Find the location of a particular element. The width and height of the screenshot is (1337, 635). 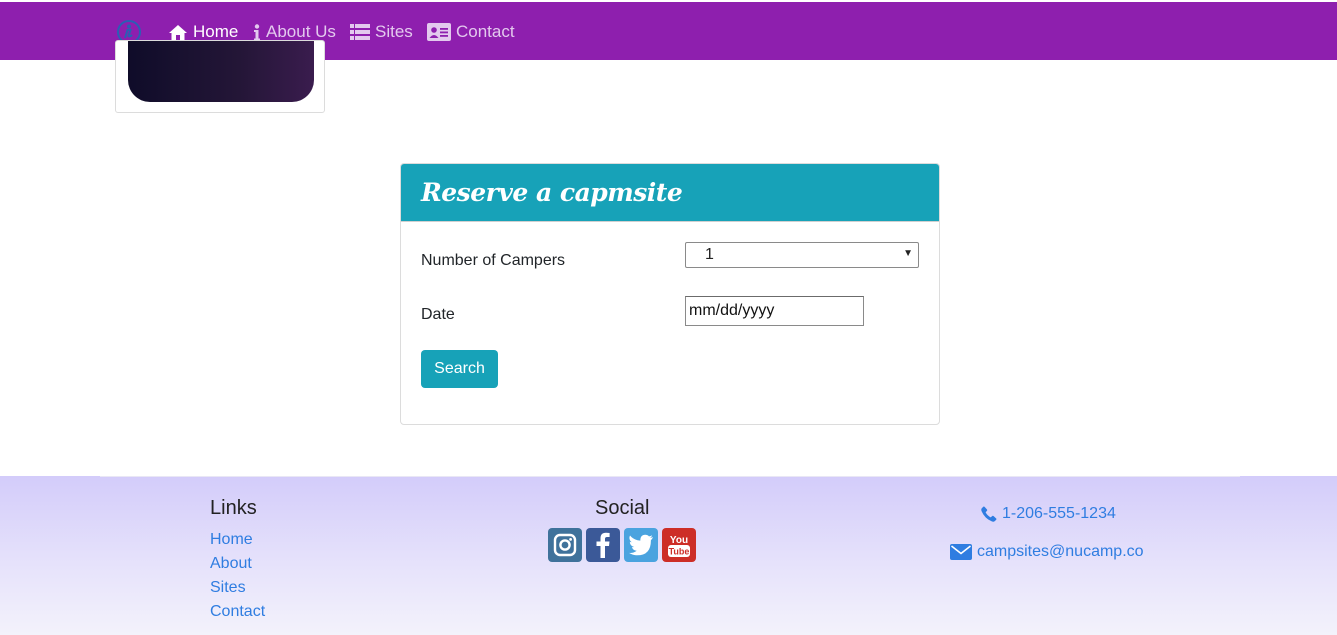

search-button-label: Search is located at coordinates (459, 368).